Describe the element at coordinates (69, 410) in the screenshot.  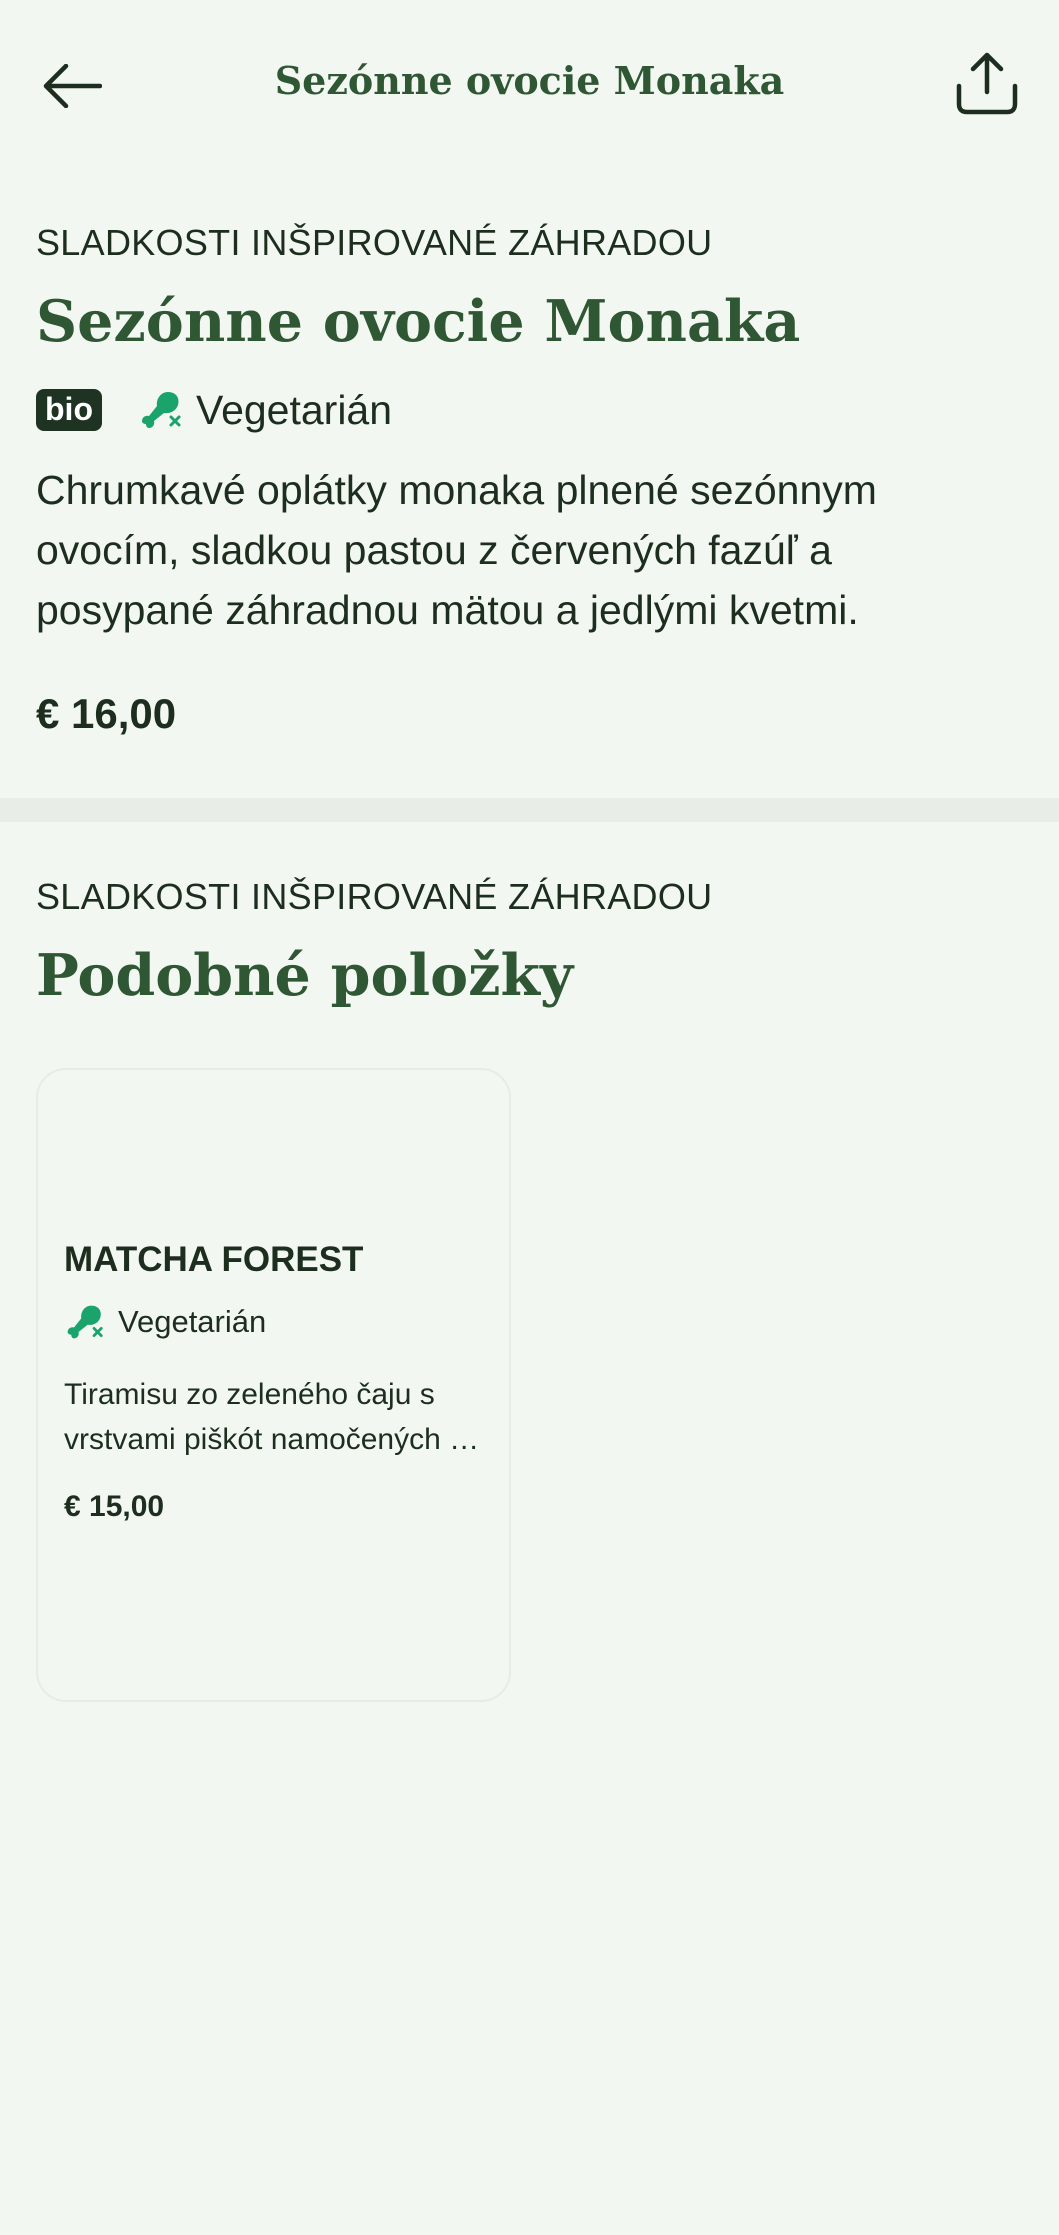
I see `bio-badge: bio` at that location.